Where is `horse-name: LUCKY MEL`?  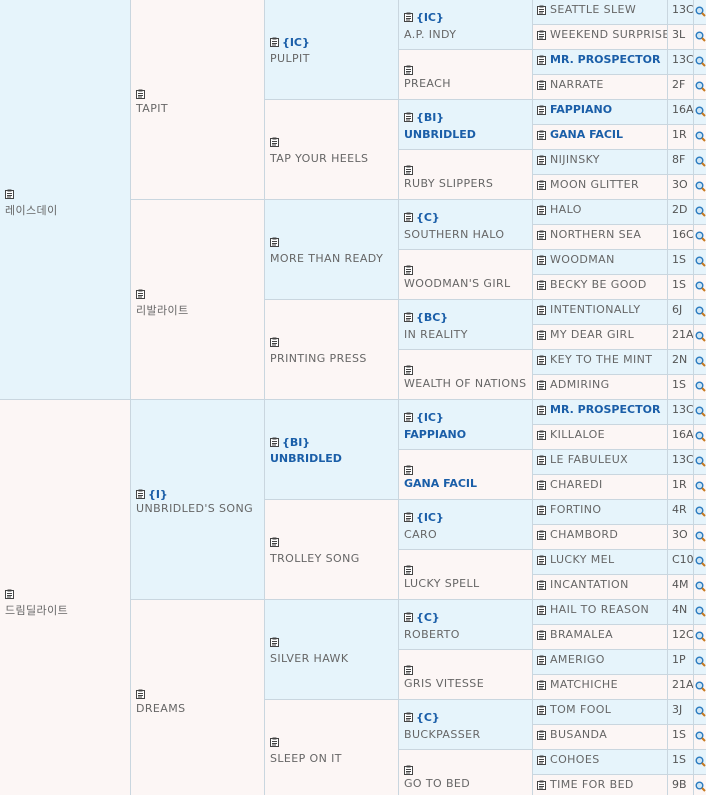 horse-name: LUCKY MEL is located at coordinates (600, 562).